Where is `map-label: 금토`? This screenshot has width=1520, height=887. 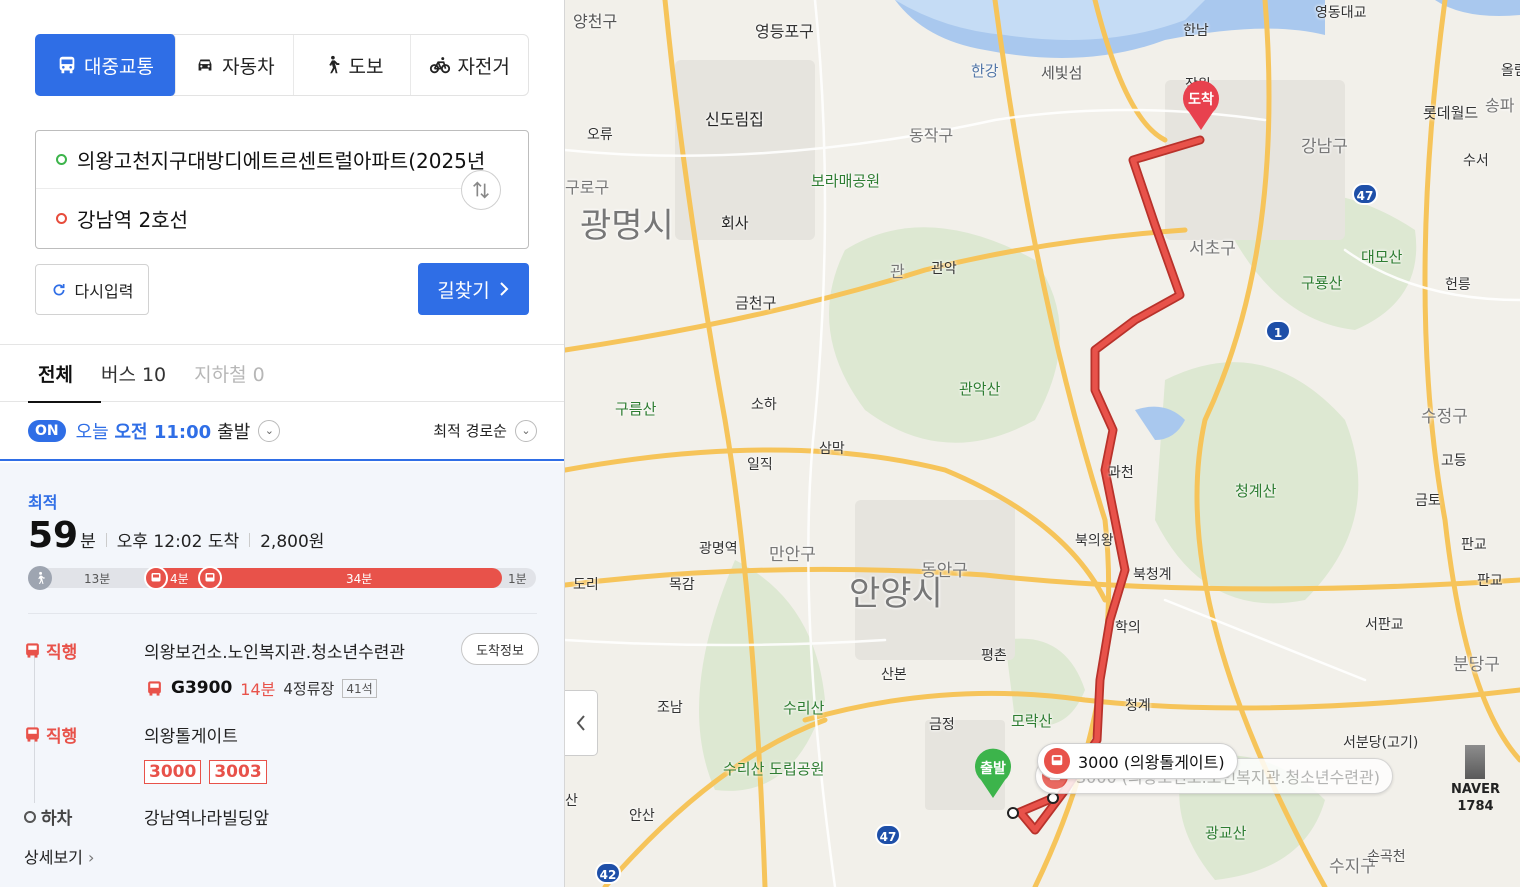
map-label: 금토 is located at coordinates (1428, 501).